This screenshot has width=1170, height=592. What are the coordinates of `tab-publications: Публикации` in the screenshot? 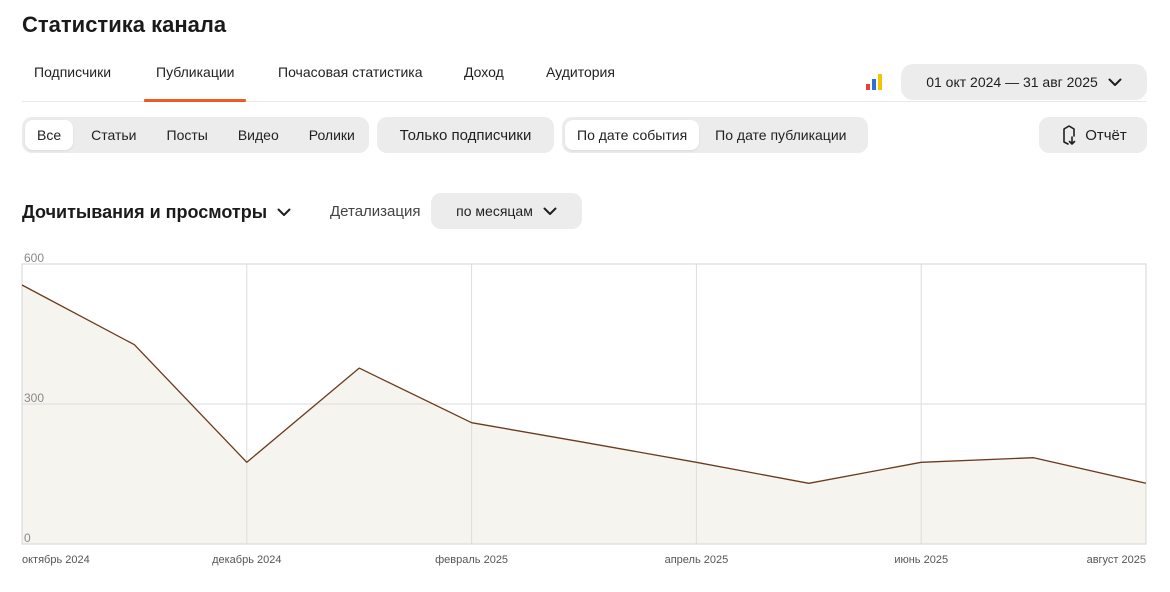 It's located at (195, 83).